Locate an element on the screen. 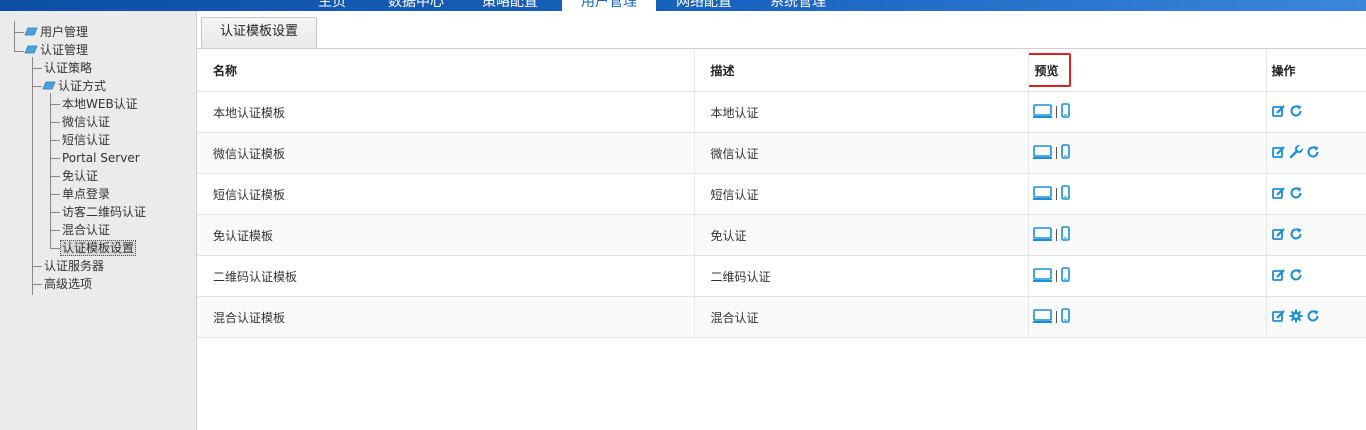  table-row: 混合认证模板 混合认证 is located at coordinates (781, 317).